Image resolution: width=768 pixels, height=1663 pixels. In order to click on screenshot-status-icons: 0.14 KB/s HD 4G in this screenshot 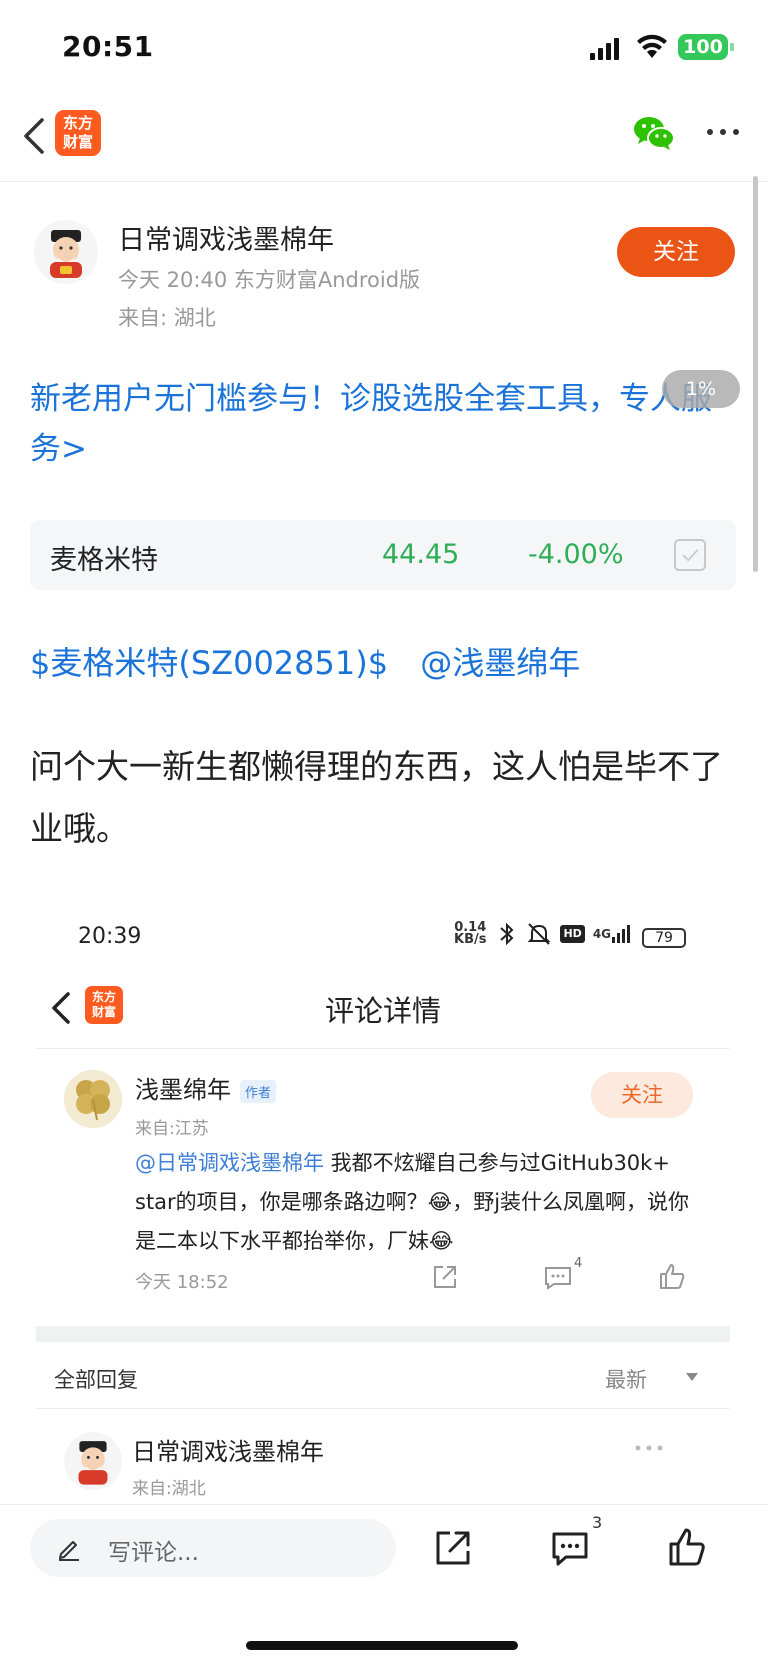, I will do `click(543, 934)`.